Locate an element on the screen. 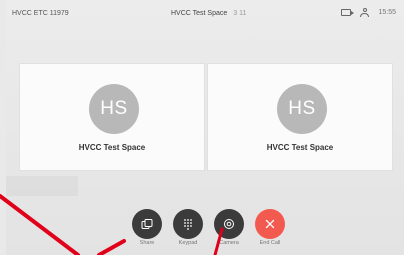 The image size is (404, 255). keypad-button is located at coordinates (188, 224).